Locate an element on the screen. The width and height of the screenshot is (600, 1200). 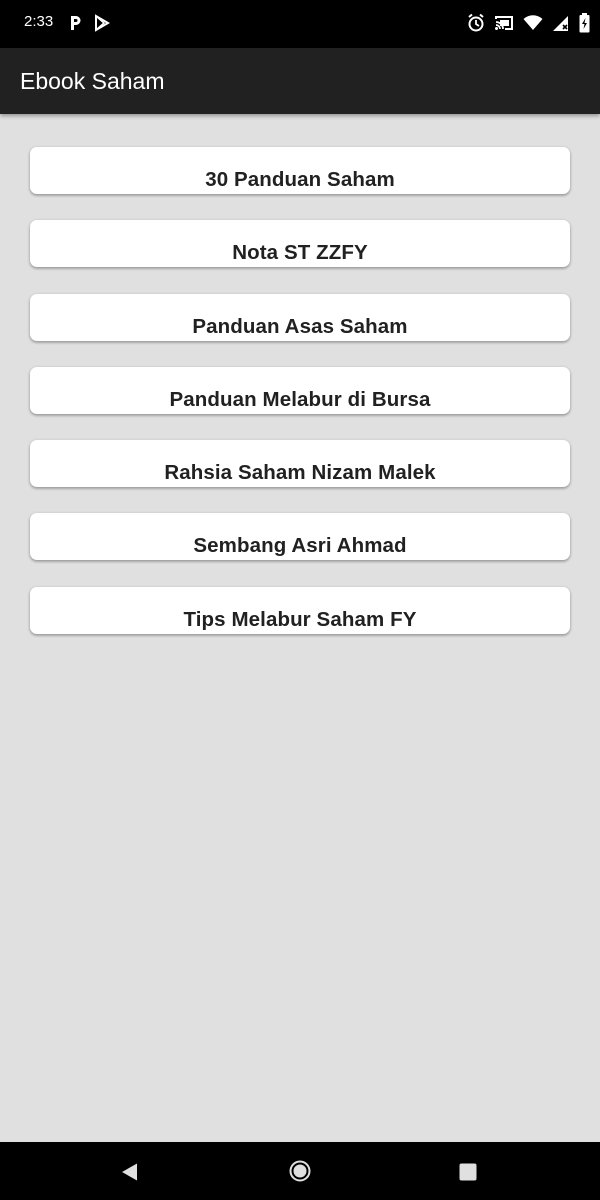
app-title: Ebook Saham is located at coordinates (92, 81).